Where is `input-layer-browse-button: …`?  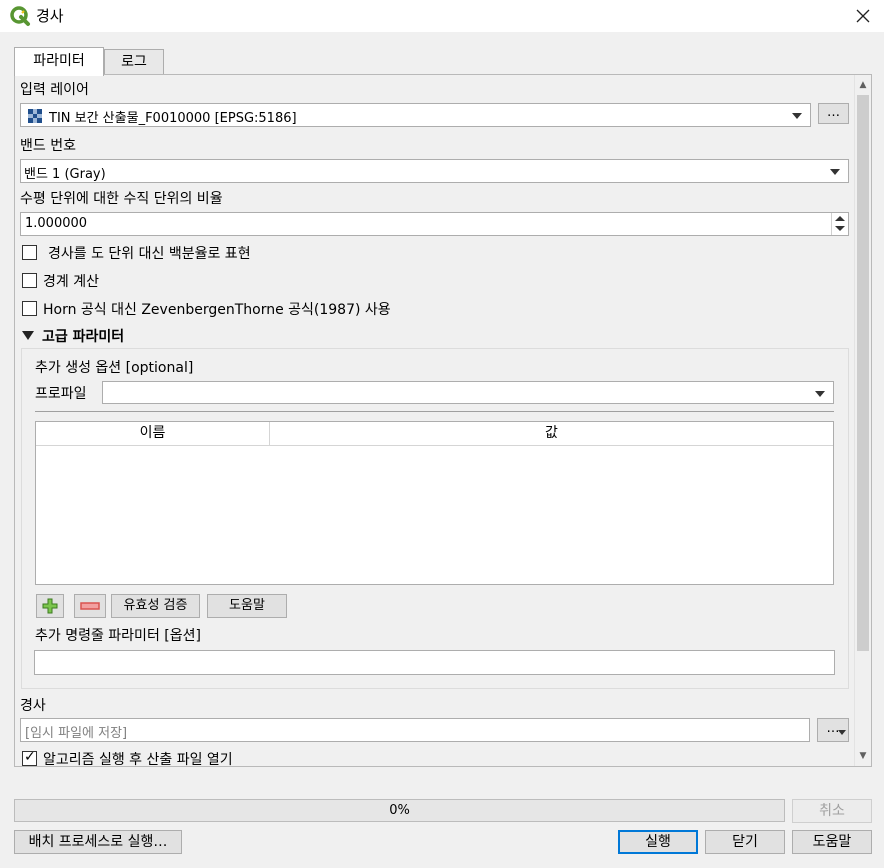 input-layer-browse-button: … is located at coordinates (833, 113).